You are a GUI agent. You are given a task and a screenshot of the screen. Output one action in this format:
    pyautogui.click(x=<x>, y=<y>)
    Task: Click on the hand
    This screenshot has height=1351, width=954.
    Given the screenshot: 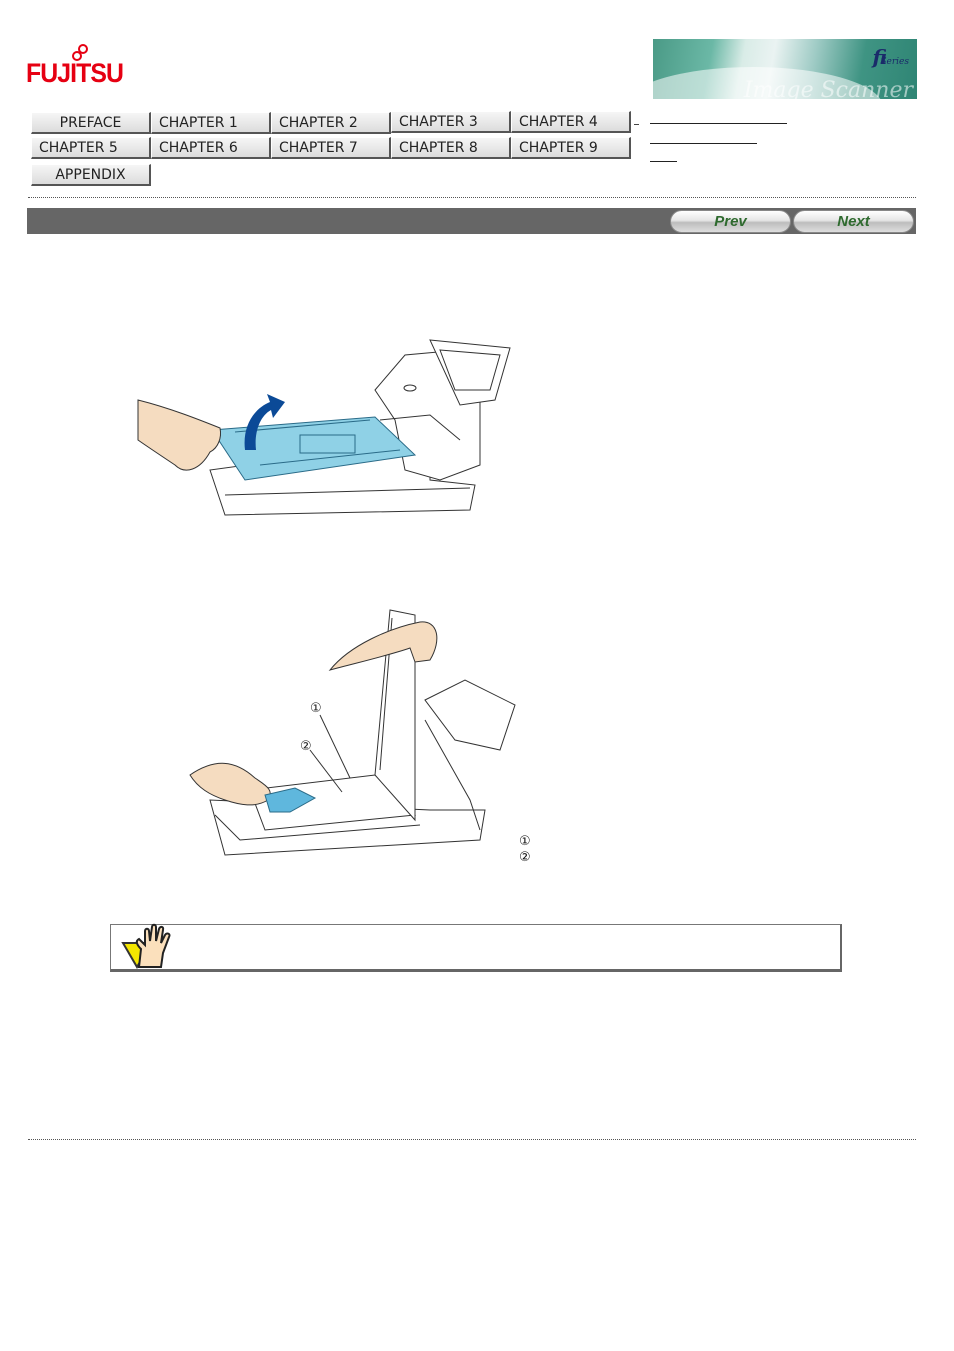 What is the action you would take?
    pyautogui.click(x=179, y=435)
    